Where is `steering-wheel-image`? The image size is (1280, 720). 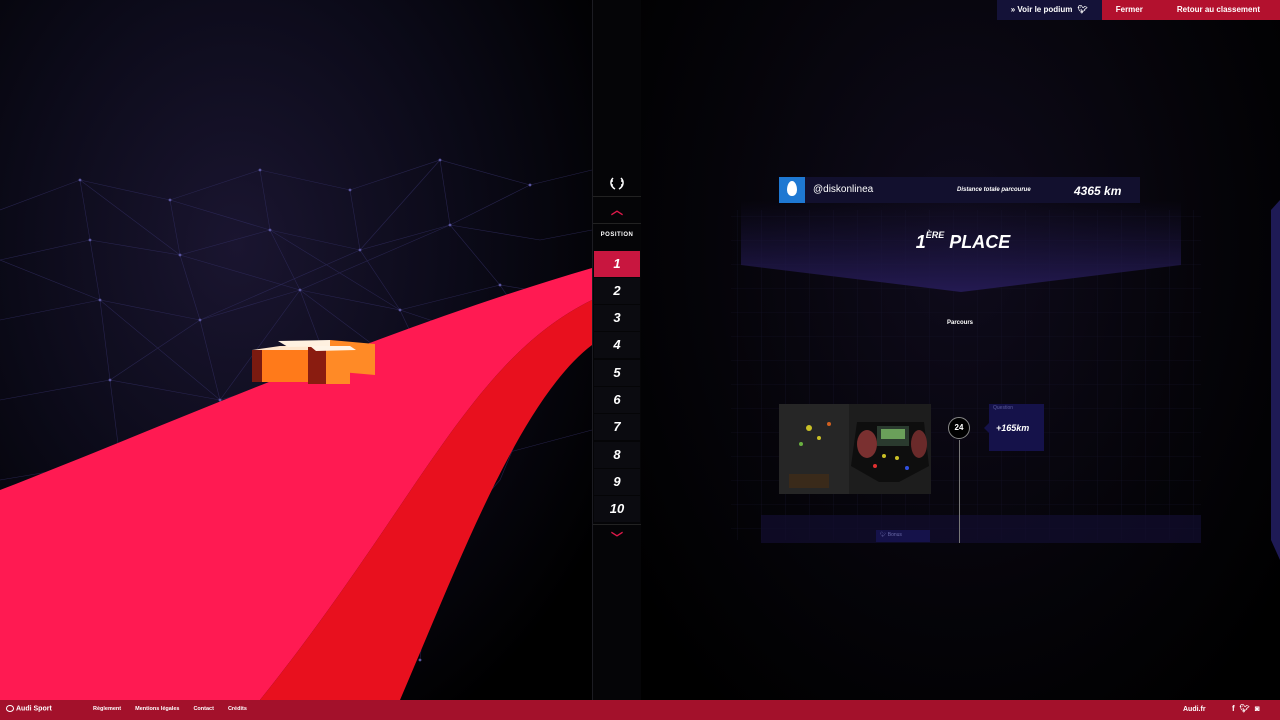 steering-wheel-image is located at coordinates (855, 449).